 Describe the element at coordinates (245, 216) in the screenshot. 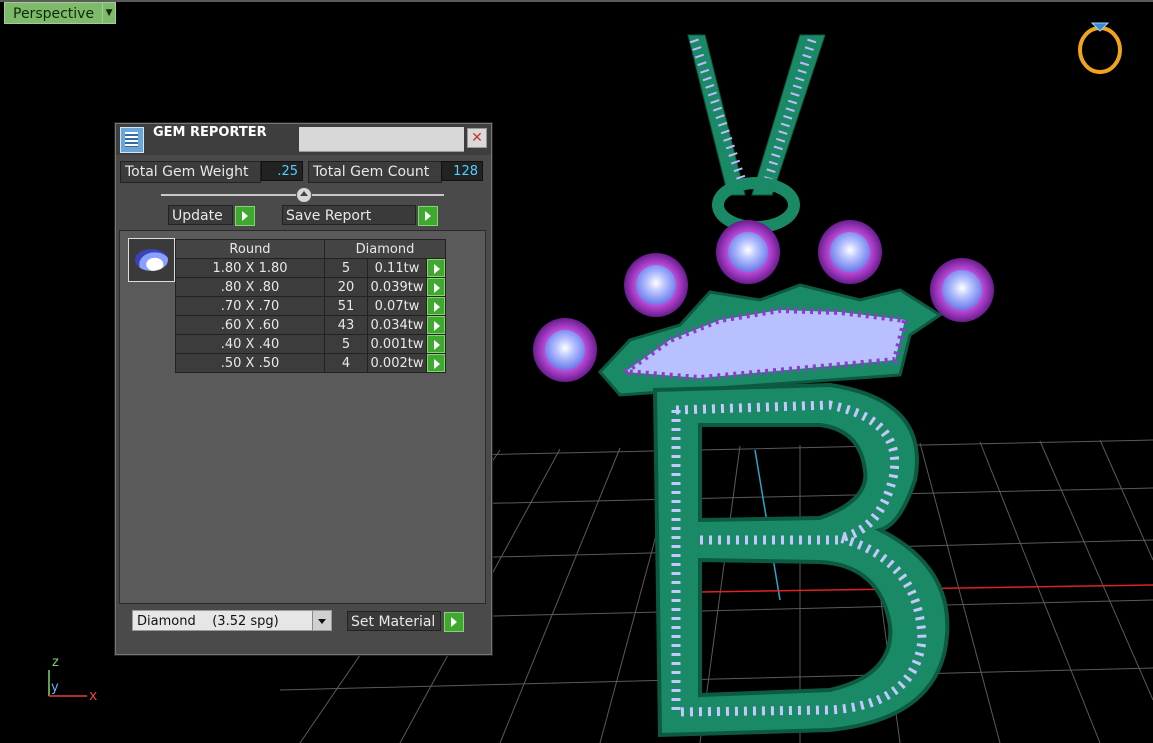

I see `update-go-icon` at that location.